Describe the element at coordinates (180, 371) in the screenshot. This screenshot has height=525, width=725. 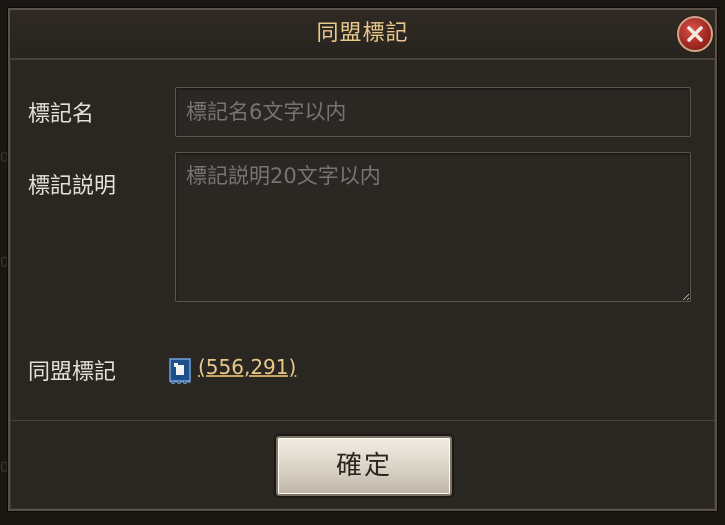
I see `alliance-flag-icon` at that location.